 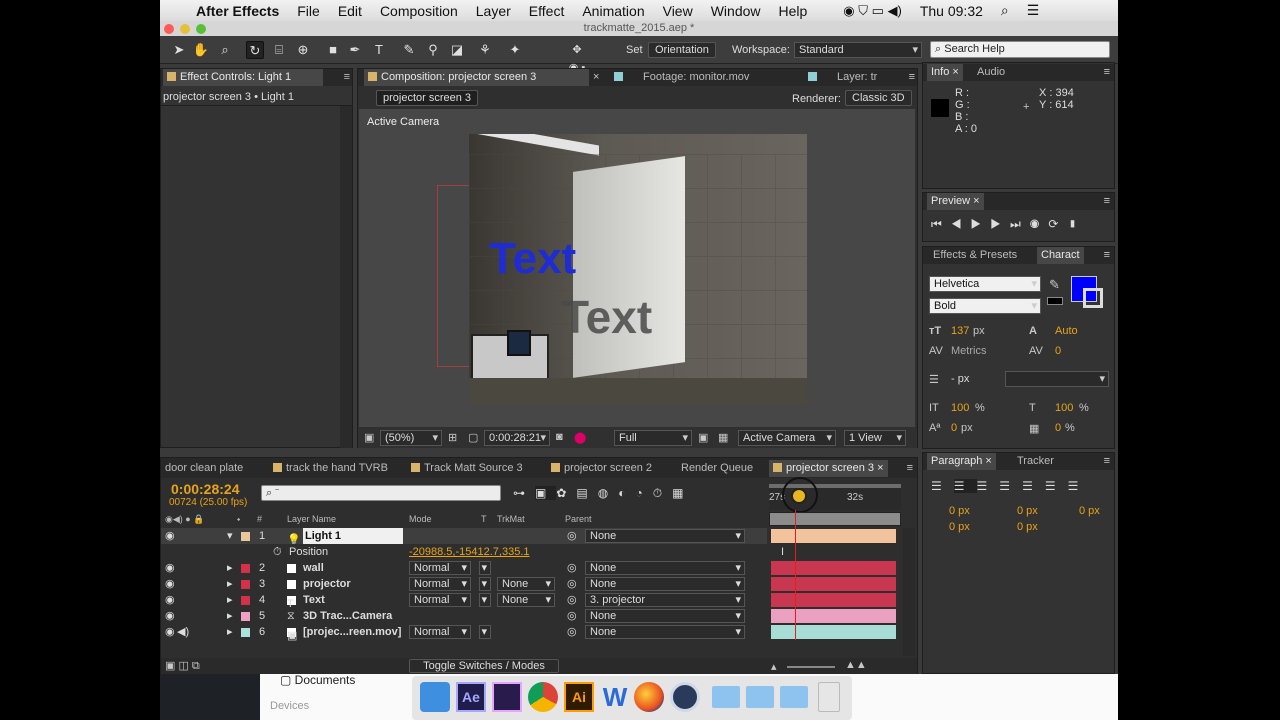 I want to click on view-layout-dropdown: 1 View, so click(x=875, y=438).